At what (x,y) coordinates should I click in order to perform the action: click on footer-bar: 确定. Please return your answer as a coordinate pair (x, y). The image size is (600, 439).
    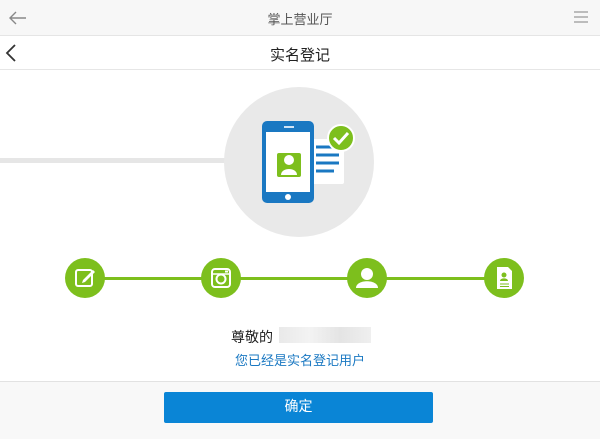
    Looking at the image, I should click on (300, 410).